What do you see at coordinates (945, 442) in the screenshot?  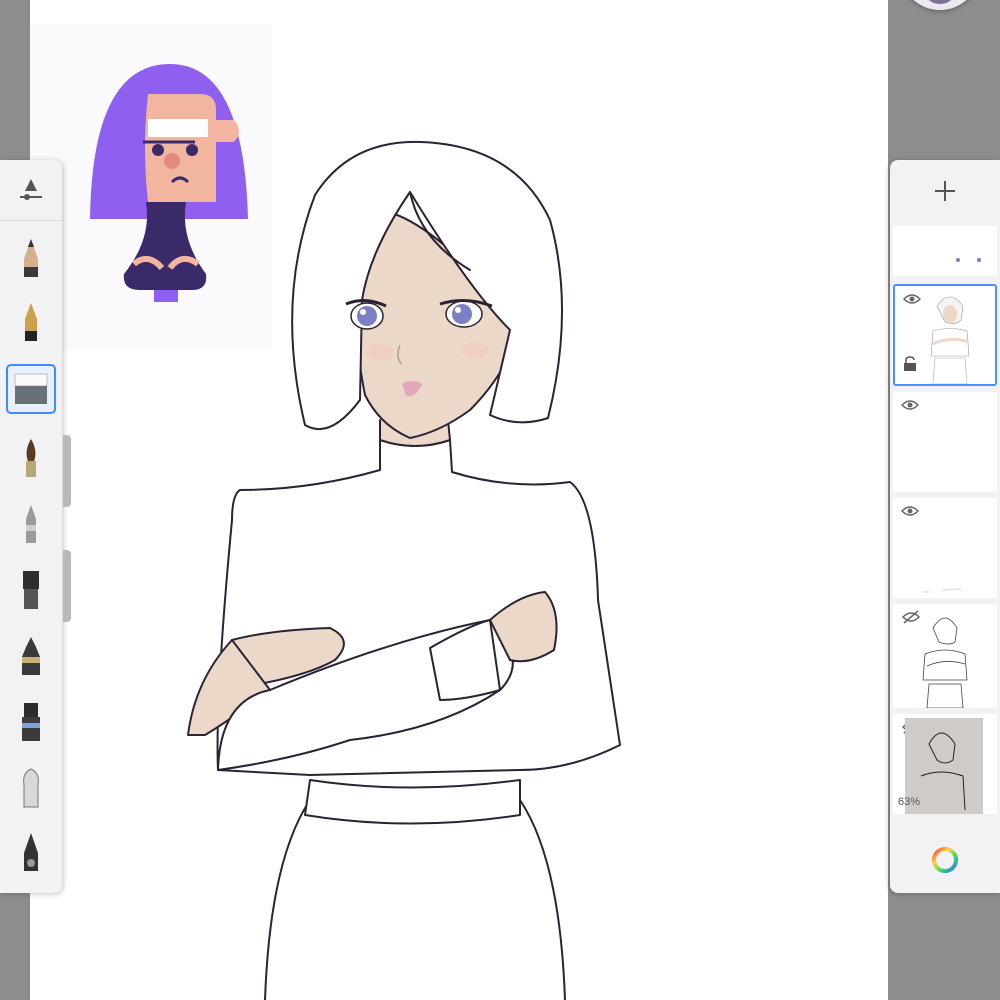 I see `layer-empty` at bounding box center [945, 442].